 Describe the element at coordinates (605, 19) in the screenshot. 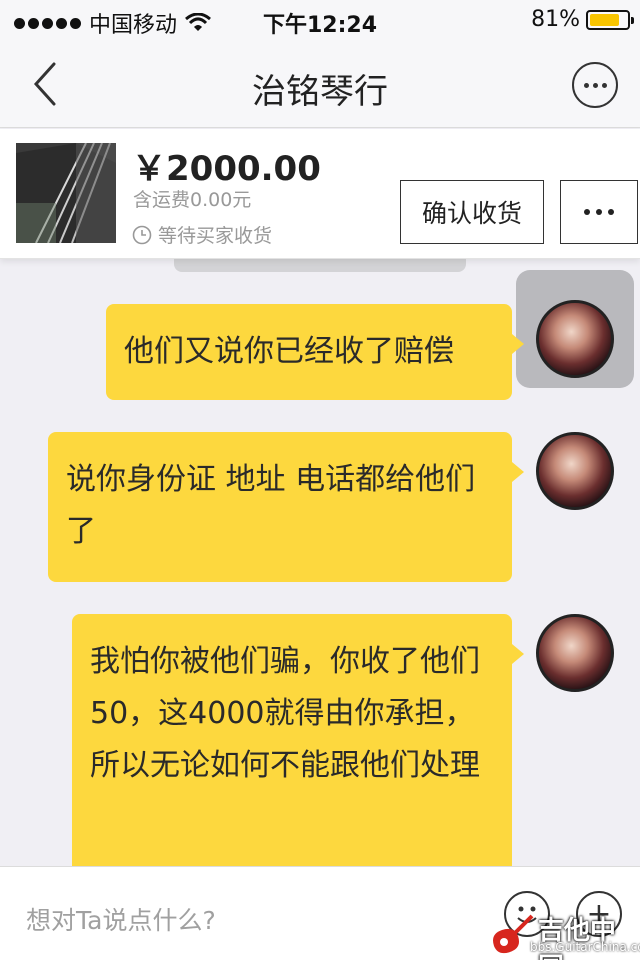

I see `battery-fill` at that location.